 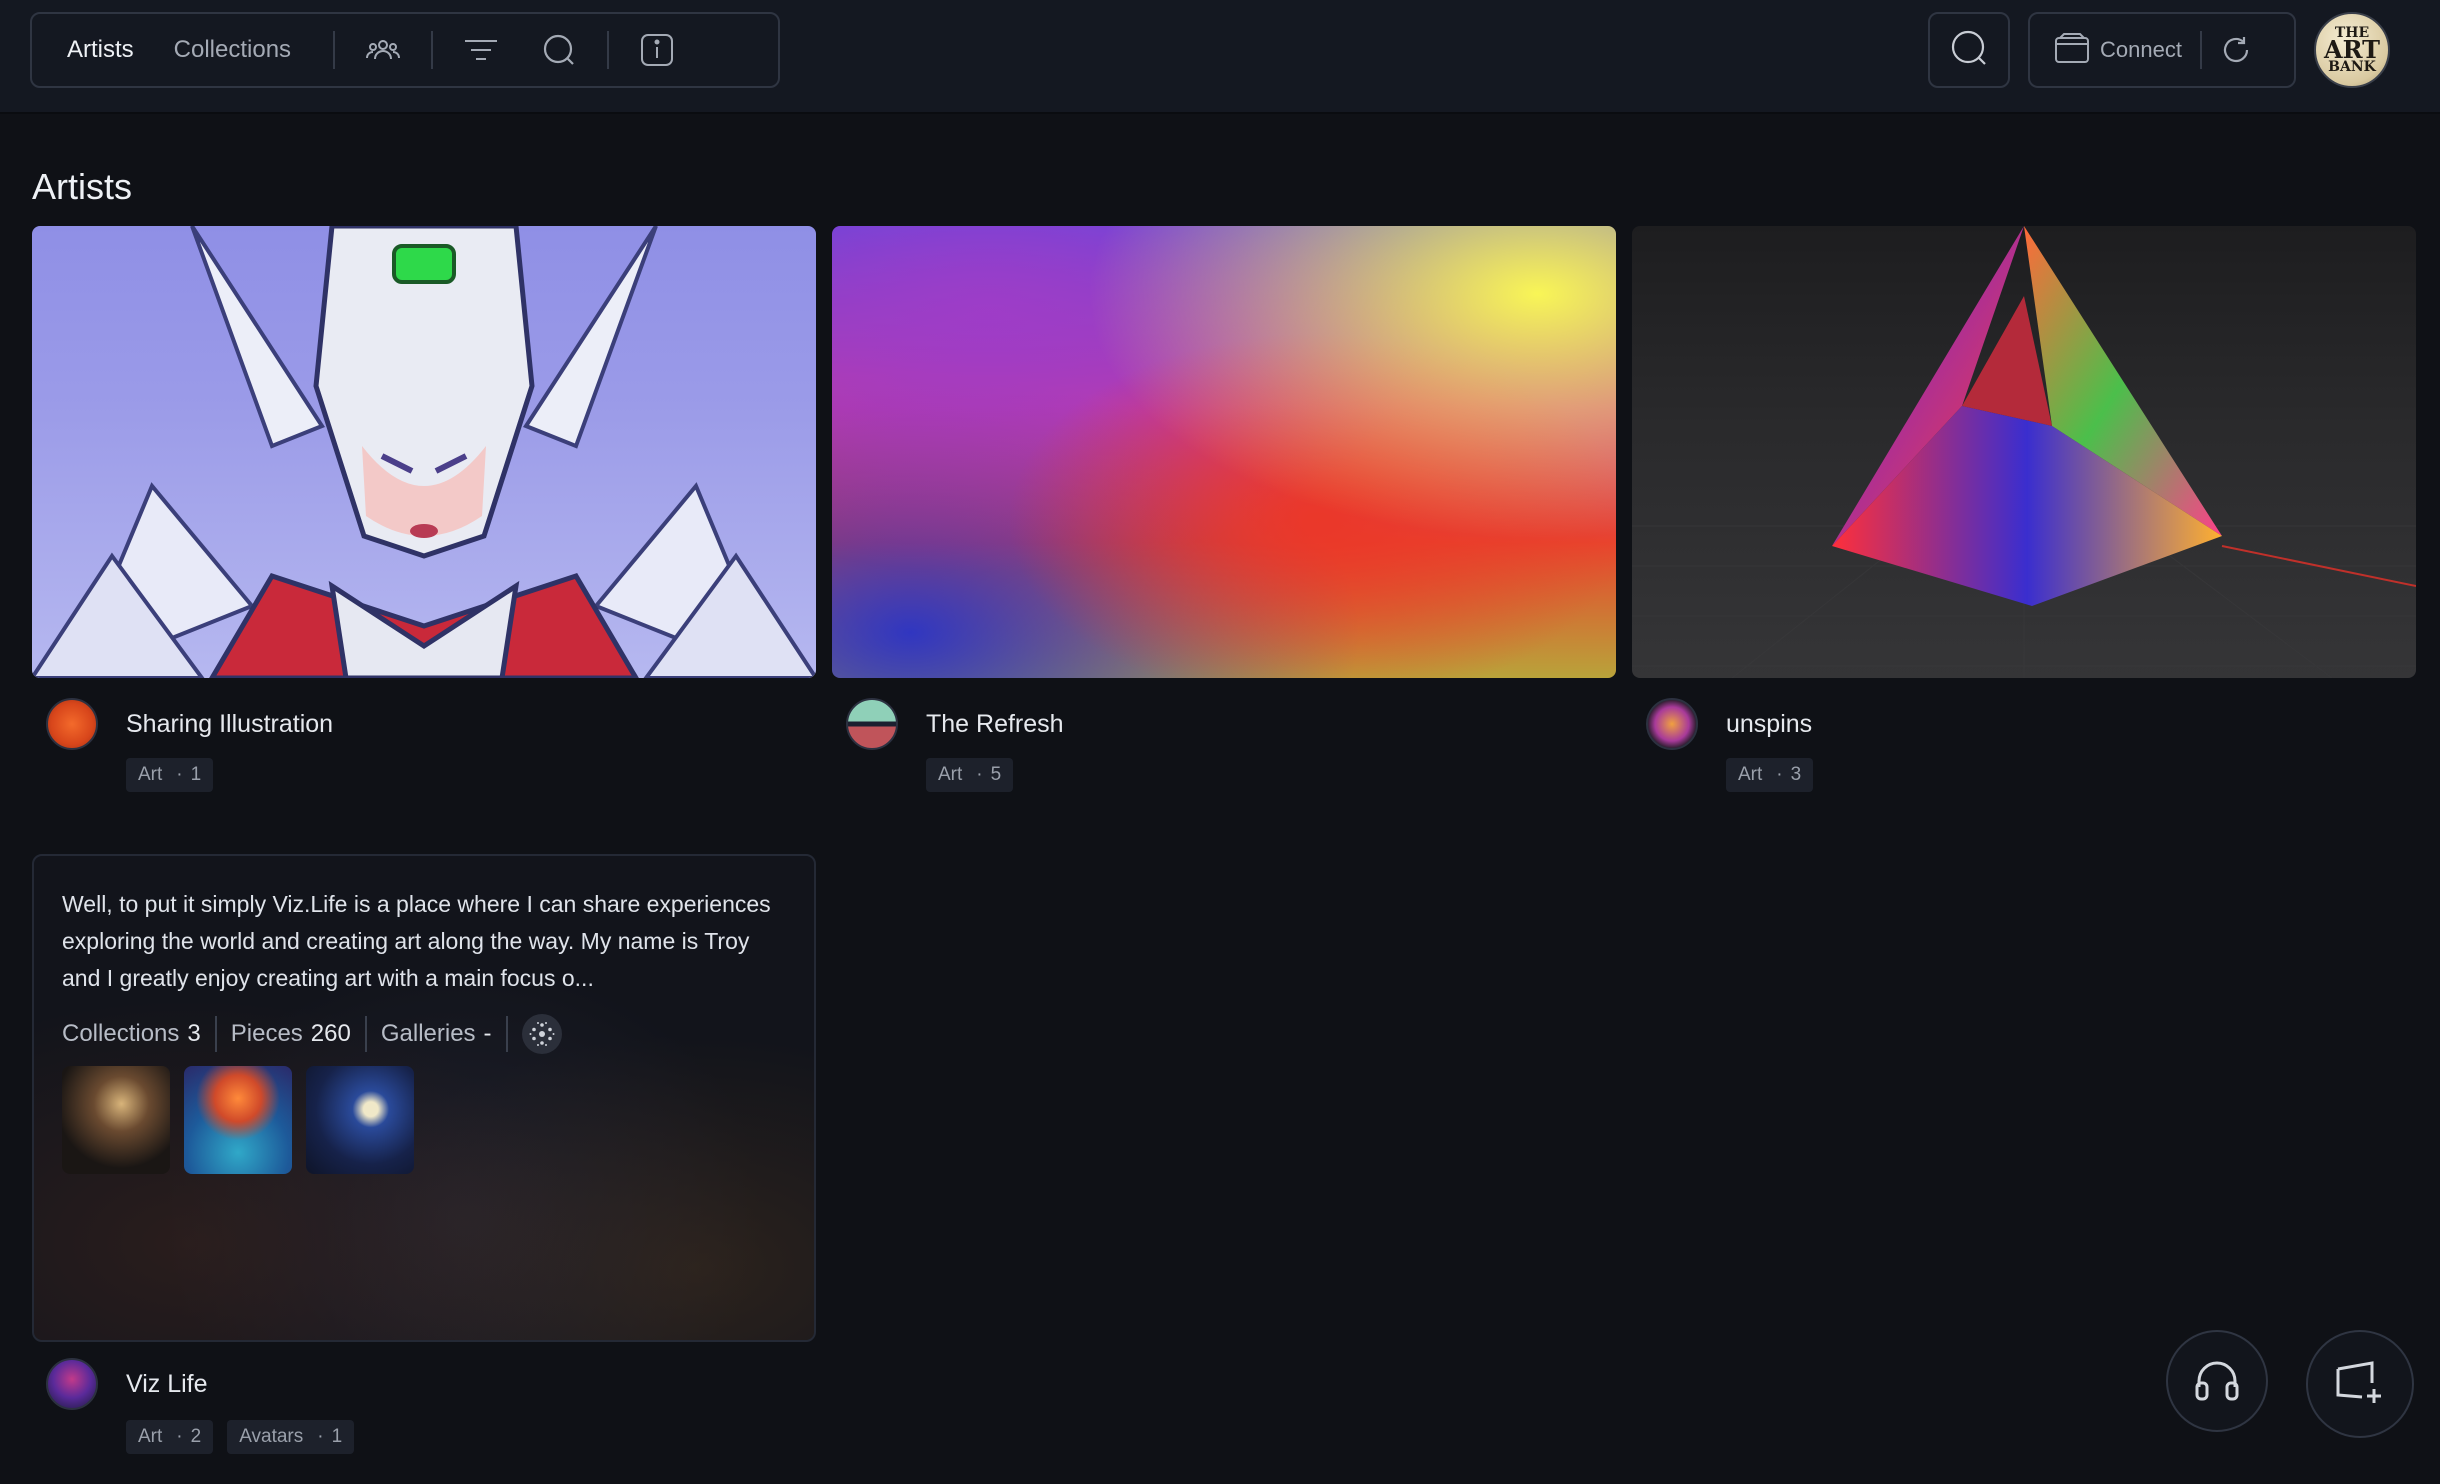 I want to click on filter-icon, so click(x=481, y=50).